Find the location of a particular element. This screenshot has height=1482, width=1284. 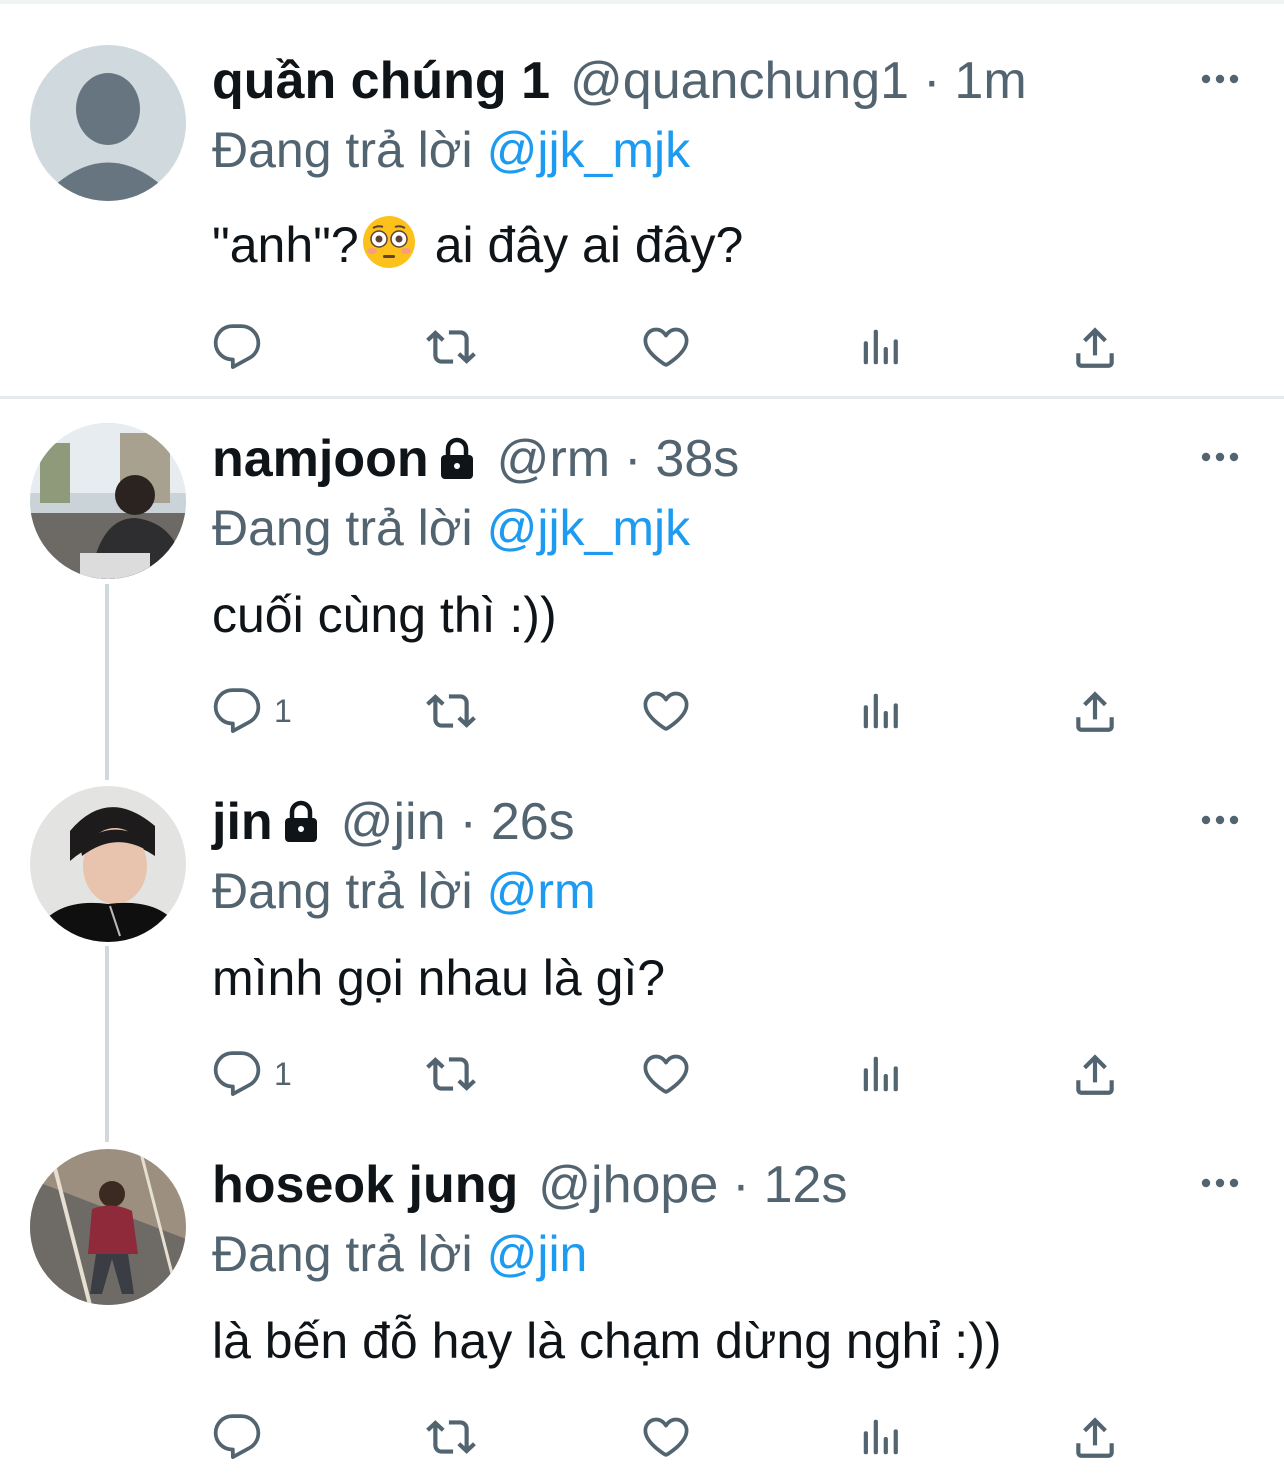

tweet-header: quần chúng 1 @quanchung1 · 1m is located at coordinates (619, 81).